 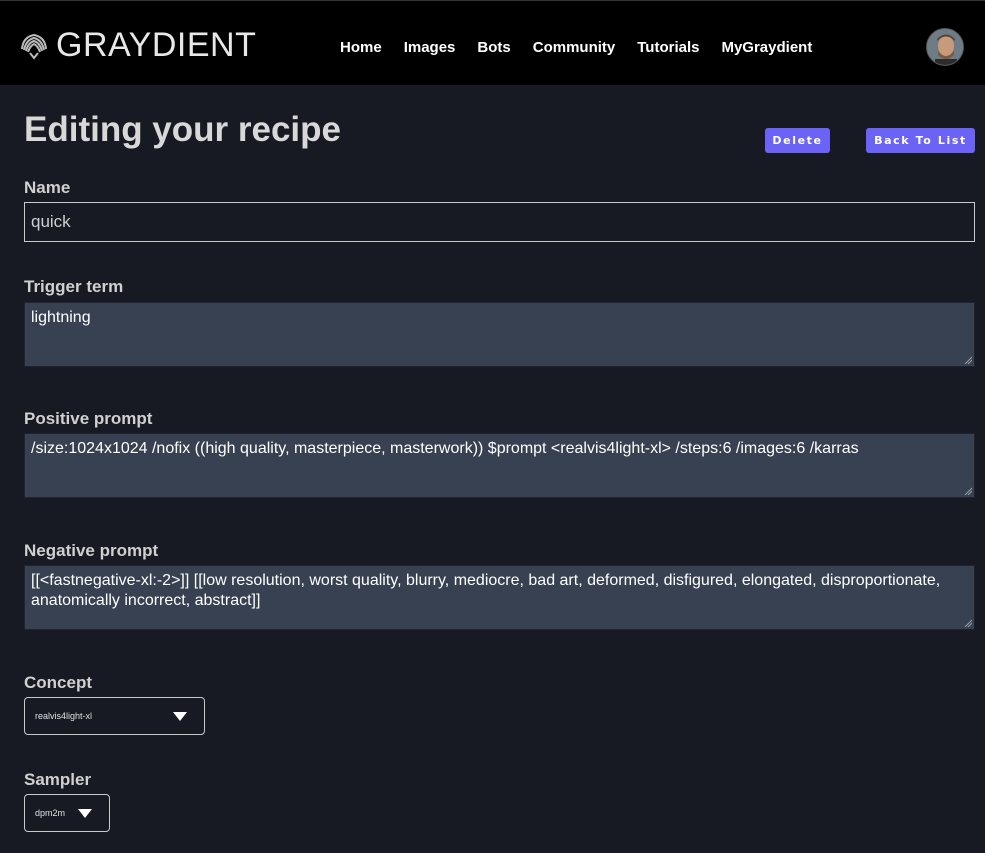 I want to click on name-input: quick, so click(x=499, y=222).